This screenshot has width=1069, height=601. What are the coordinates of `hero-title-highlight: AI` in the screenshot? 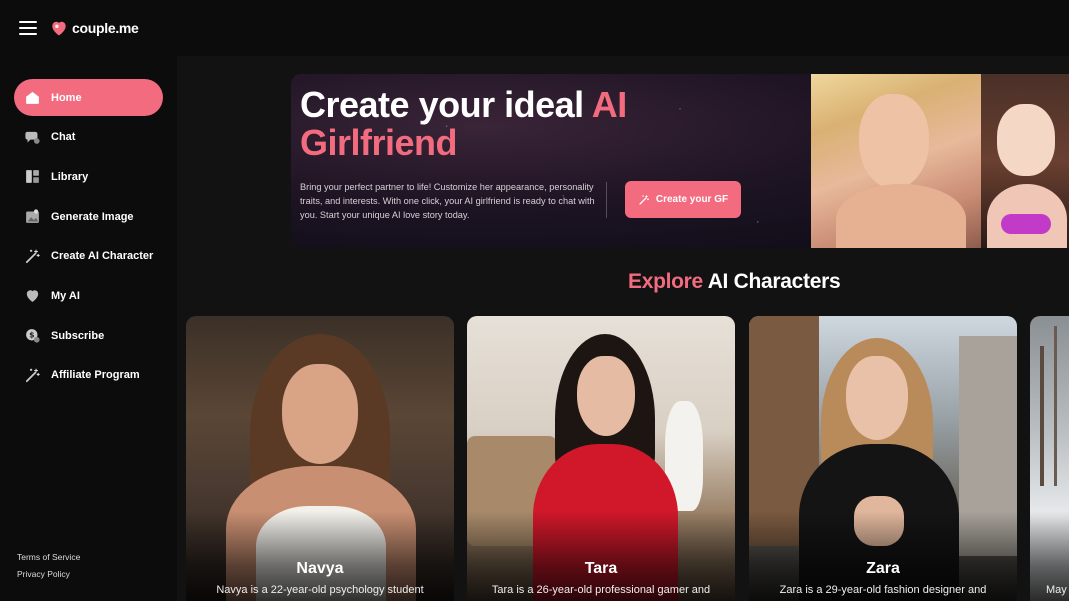 It's located at (609, 104).